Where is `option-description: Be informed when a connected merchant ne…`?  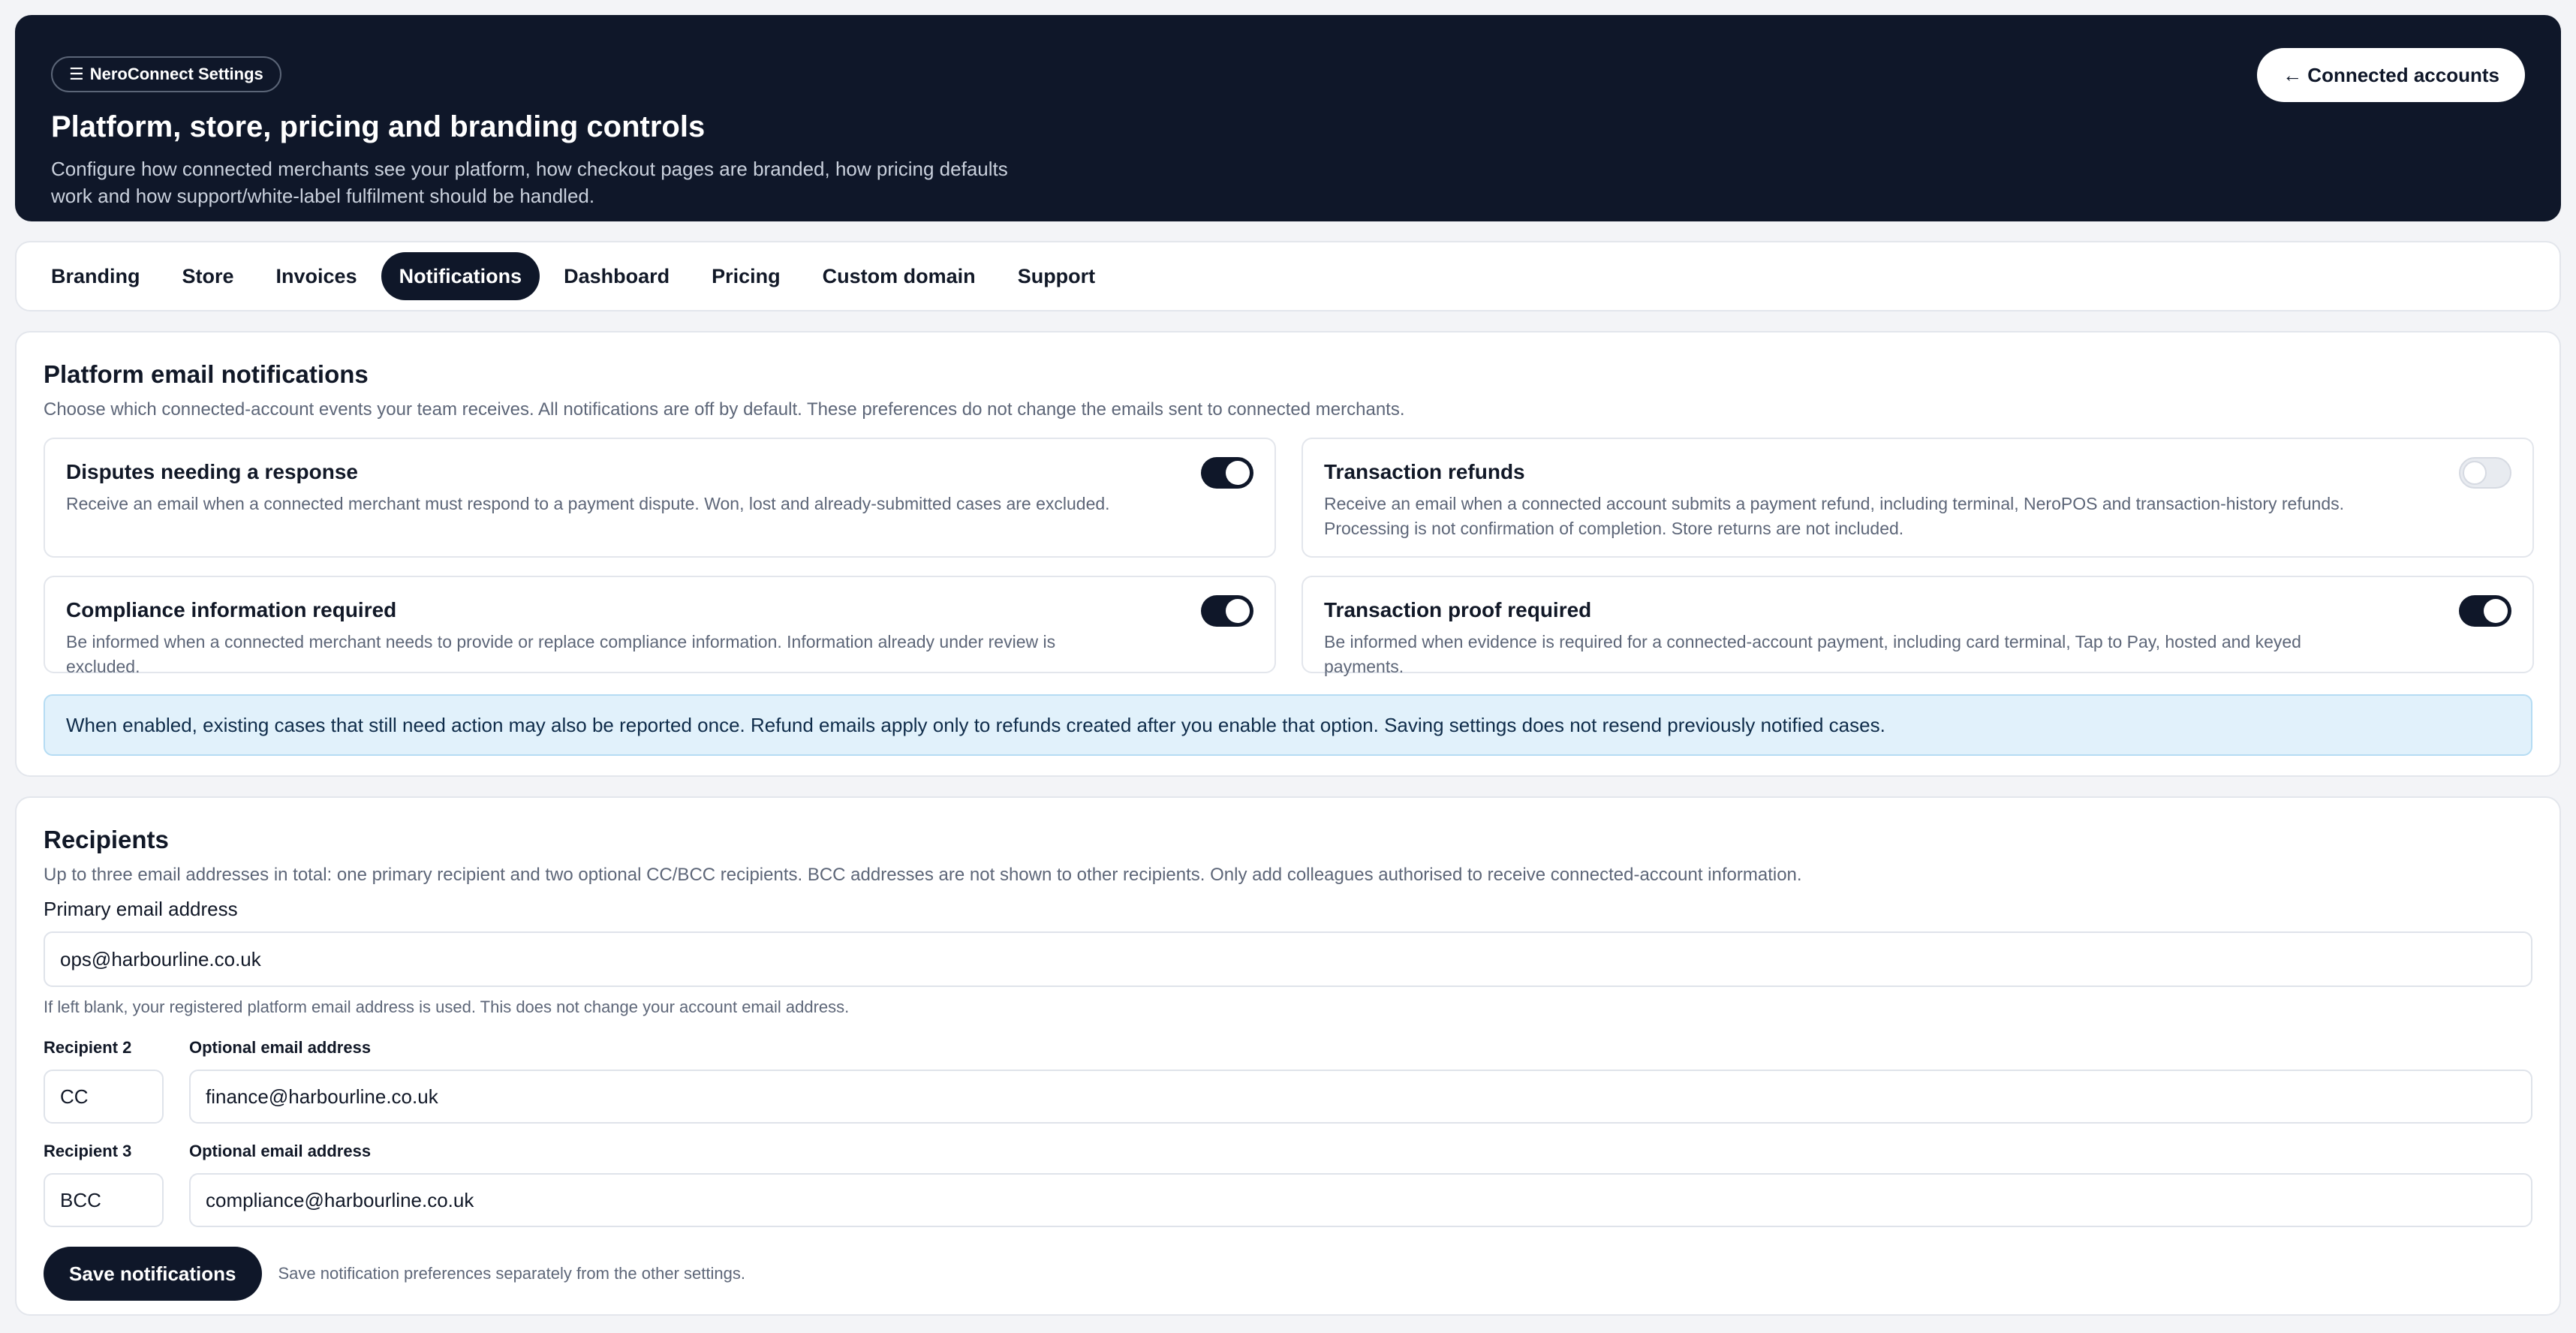
option-description: Be informed when a connected merchant ne… is located at coordinates (561, 654).